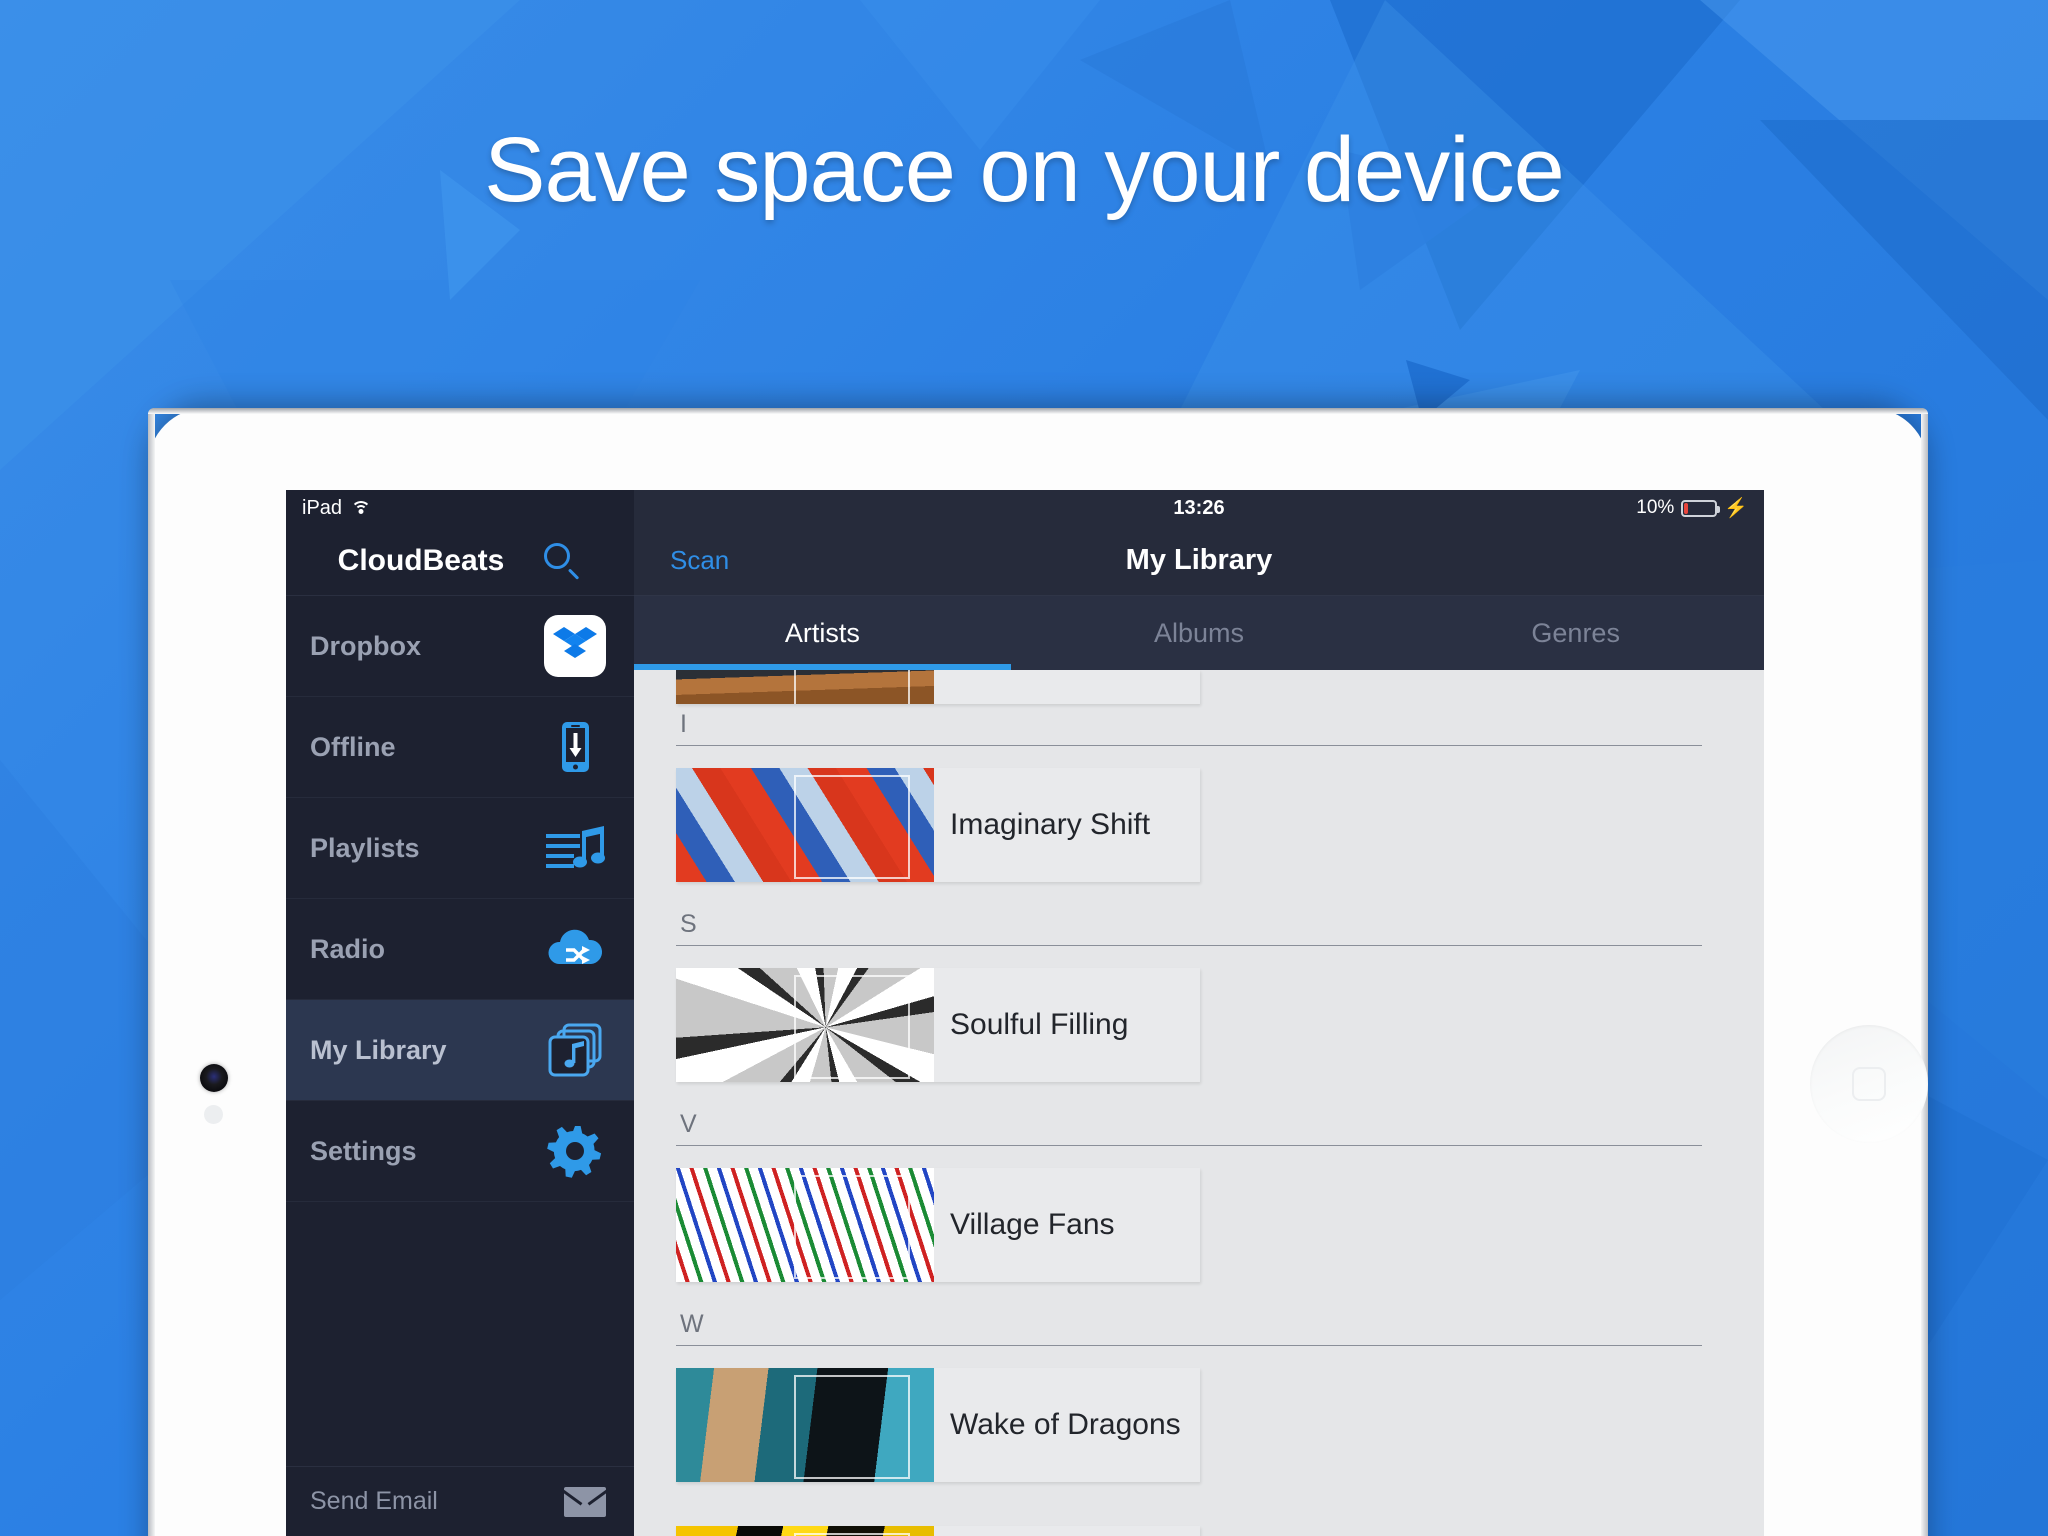 This screenshot has width=2048, height=1536. I want to click on tab-bar: Artists Albums Genres, so click(1199, 633).